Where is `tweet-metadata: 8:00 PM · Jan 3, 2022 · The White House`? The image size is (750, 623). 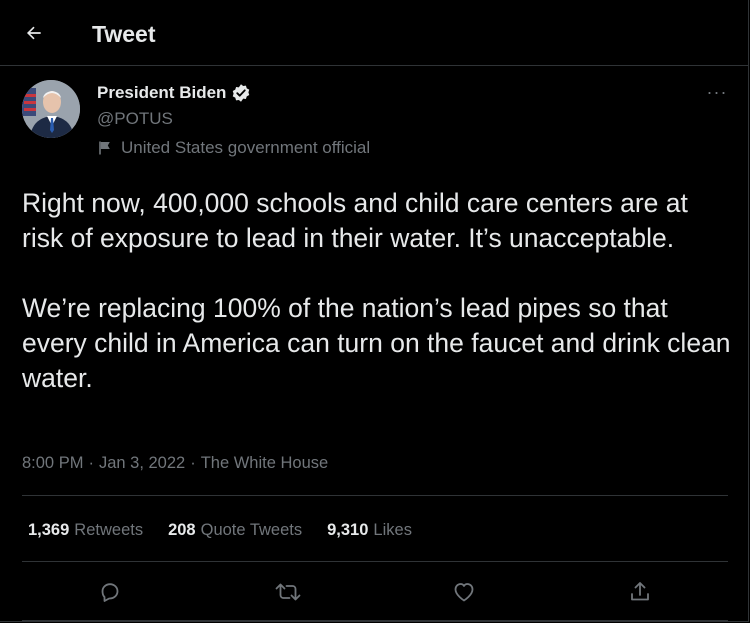 tweet-metadata: 8:00 PM · Jan 3, 2022 · The White House is located at coordinates (175, 463).